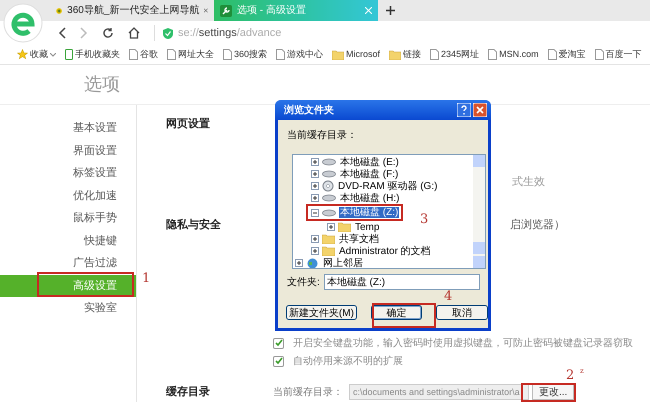 Image resolution: width=650 pixels, height=402 pixels. What do you see at coordinates (226, 10) in the screenshot?
I see `wrench-icon` at bounding box center [226, 10].